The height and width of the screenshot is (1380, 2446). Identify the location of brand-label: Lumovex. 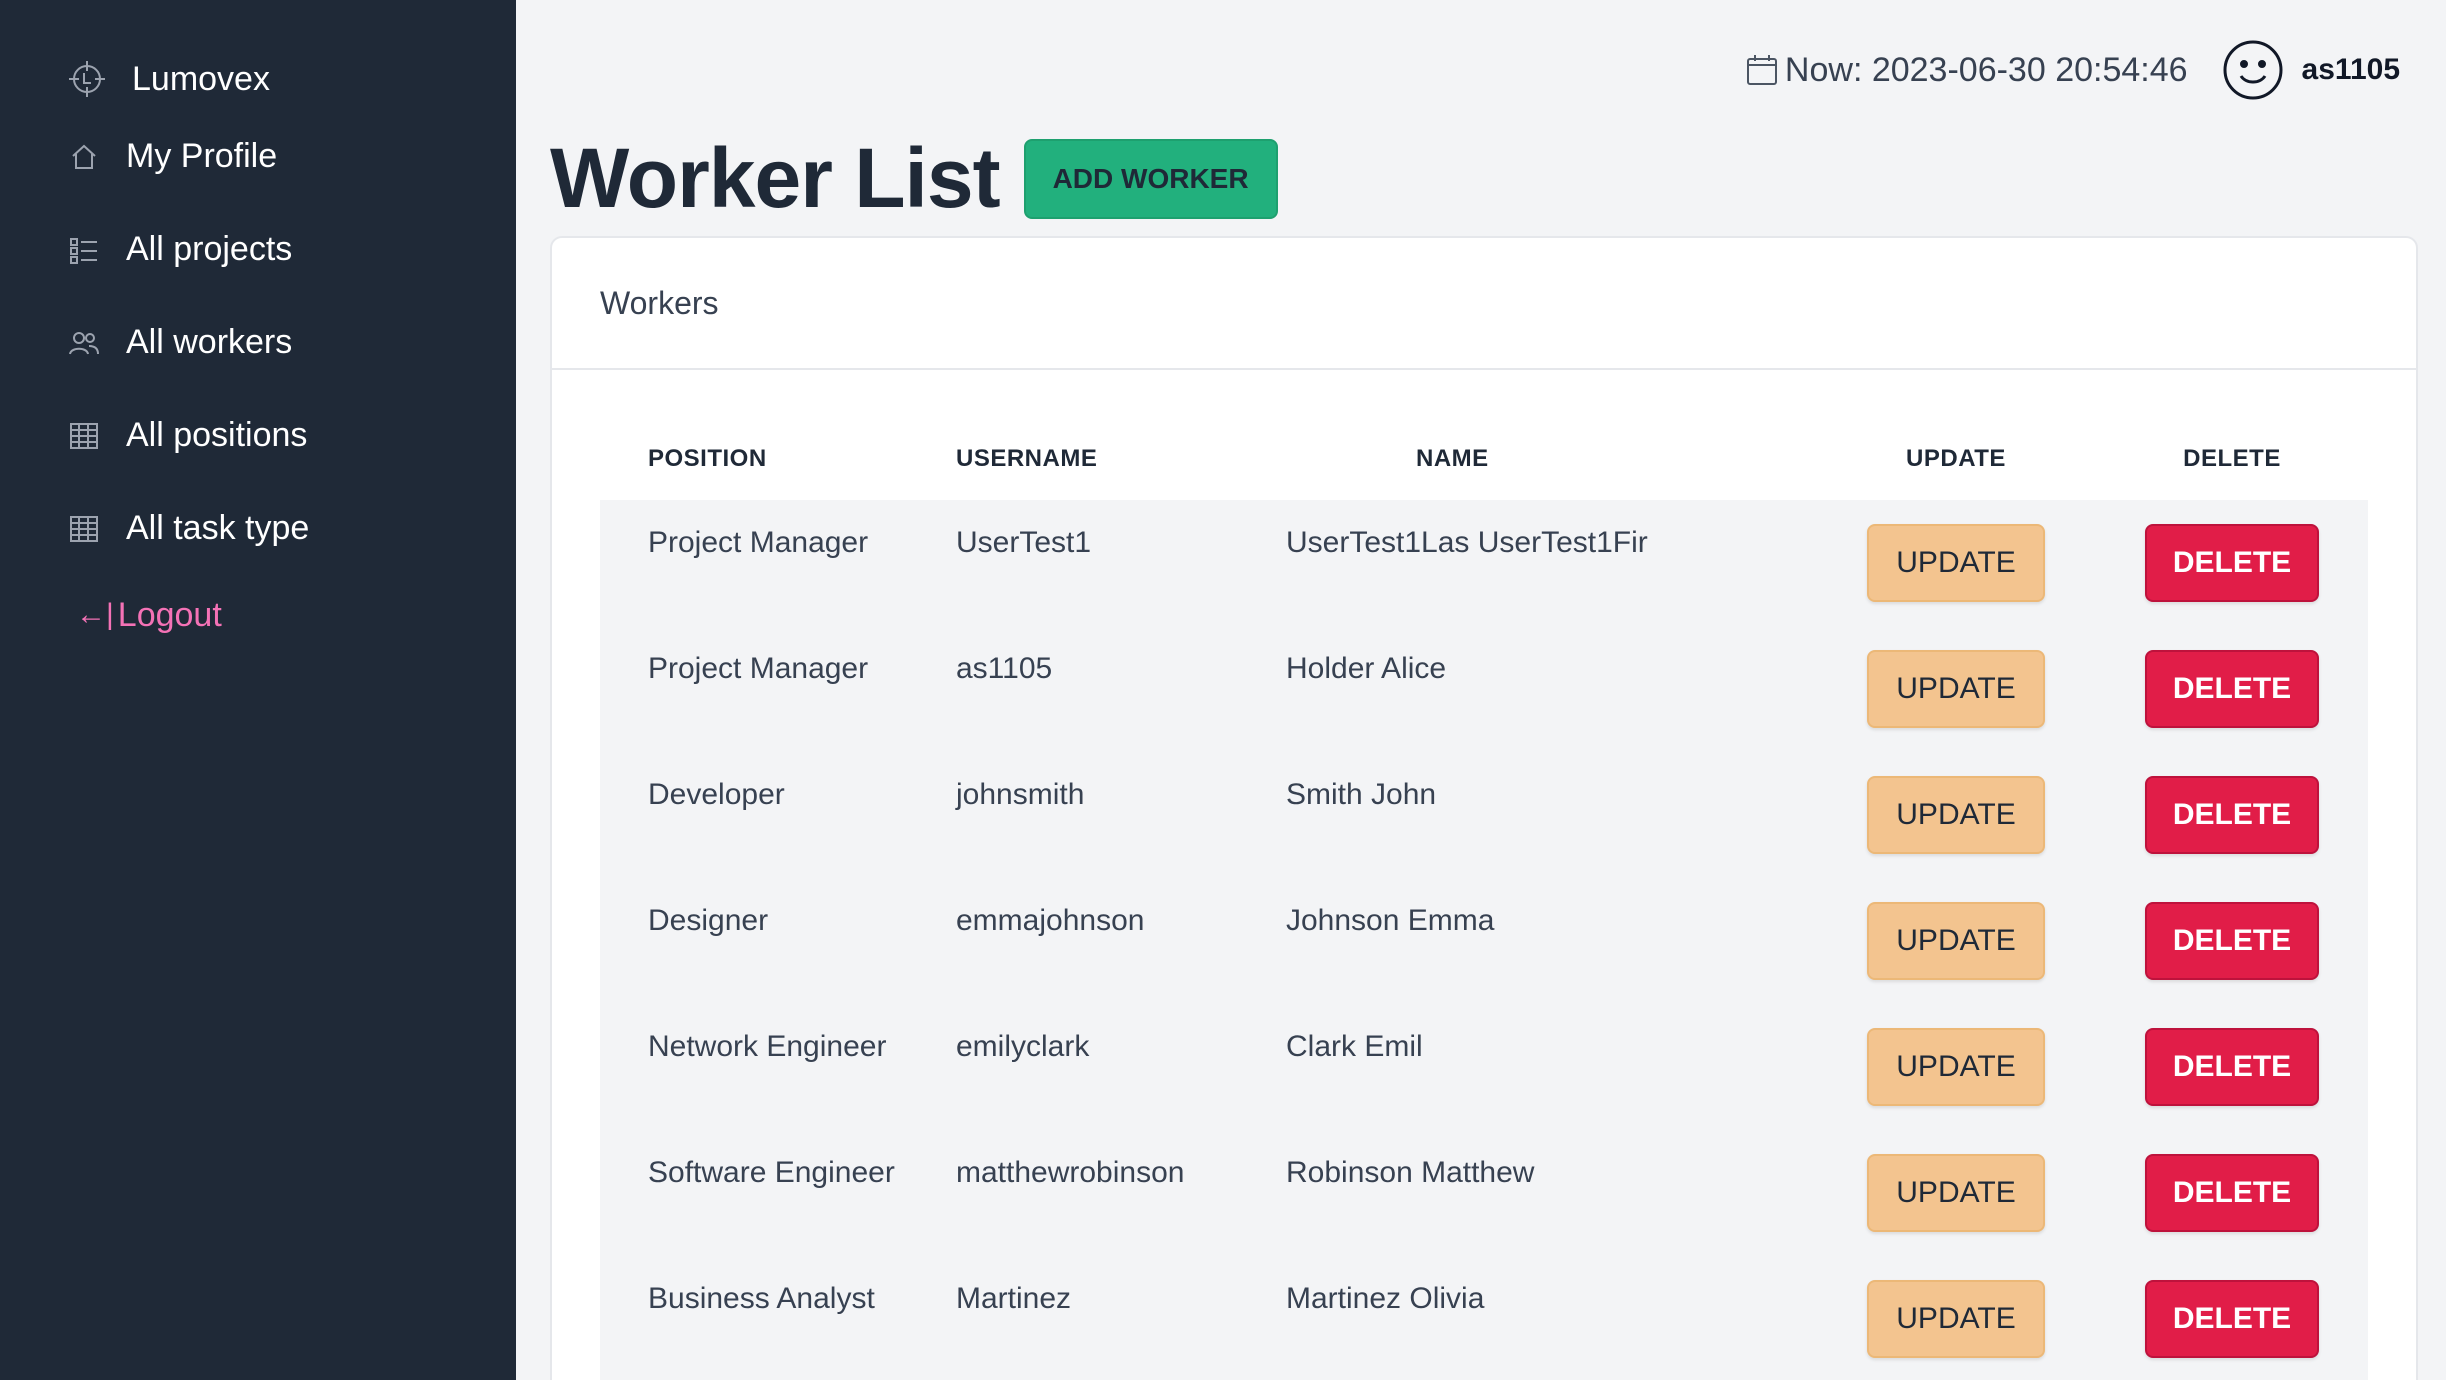
(201, 78).